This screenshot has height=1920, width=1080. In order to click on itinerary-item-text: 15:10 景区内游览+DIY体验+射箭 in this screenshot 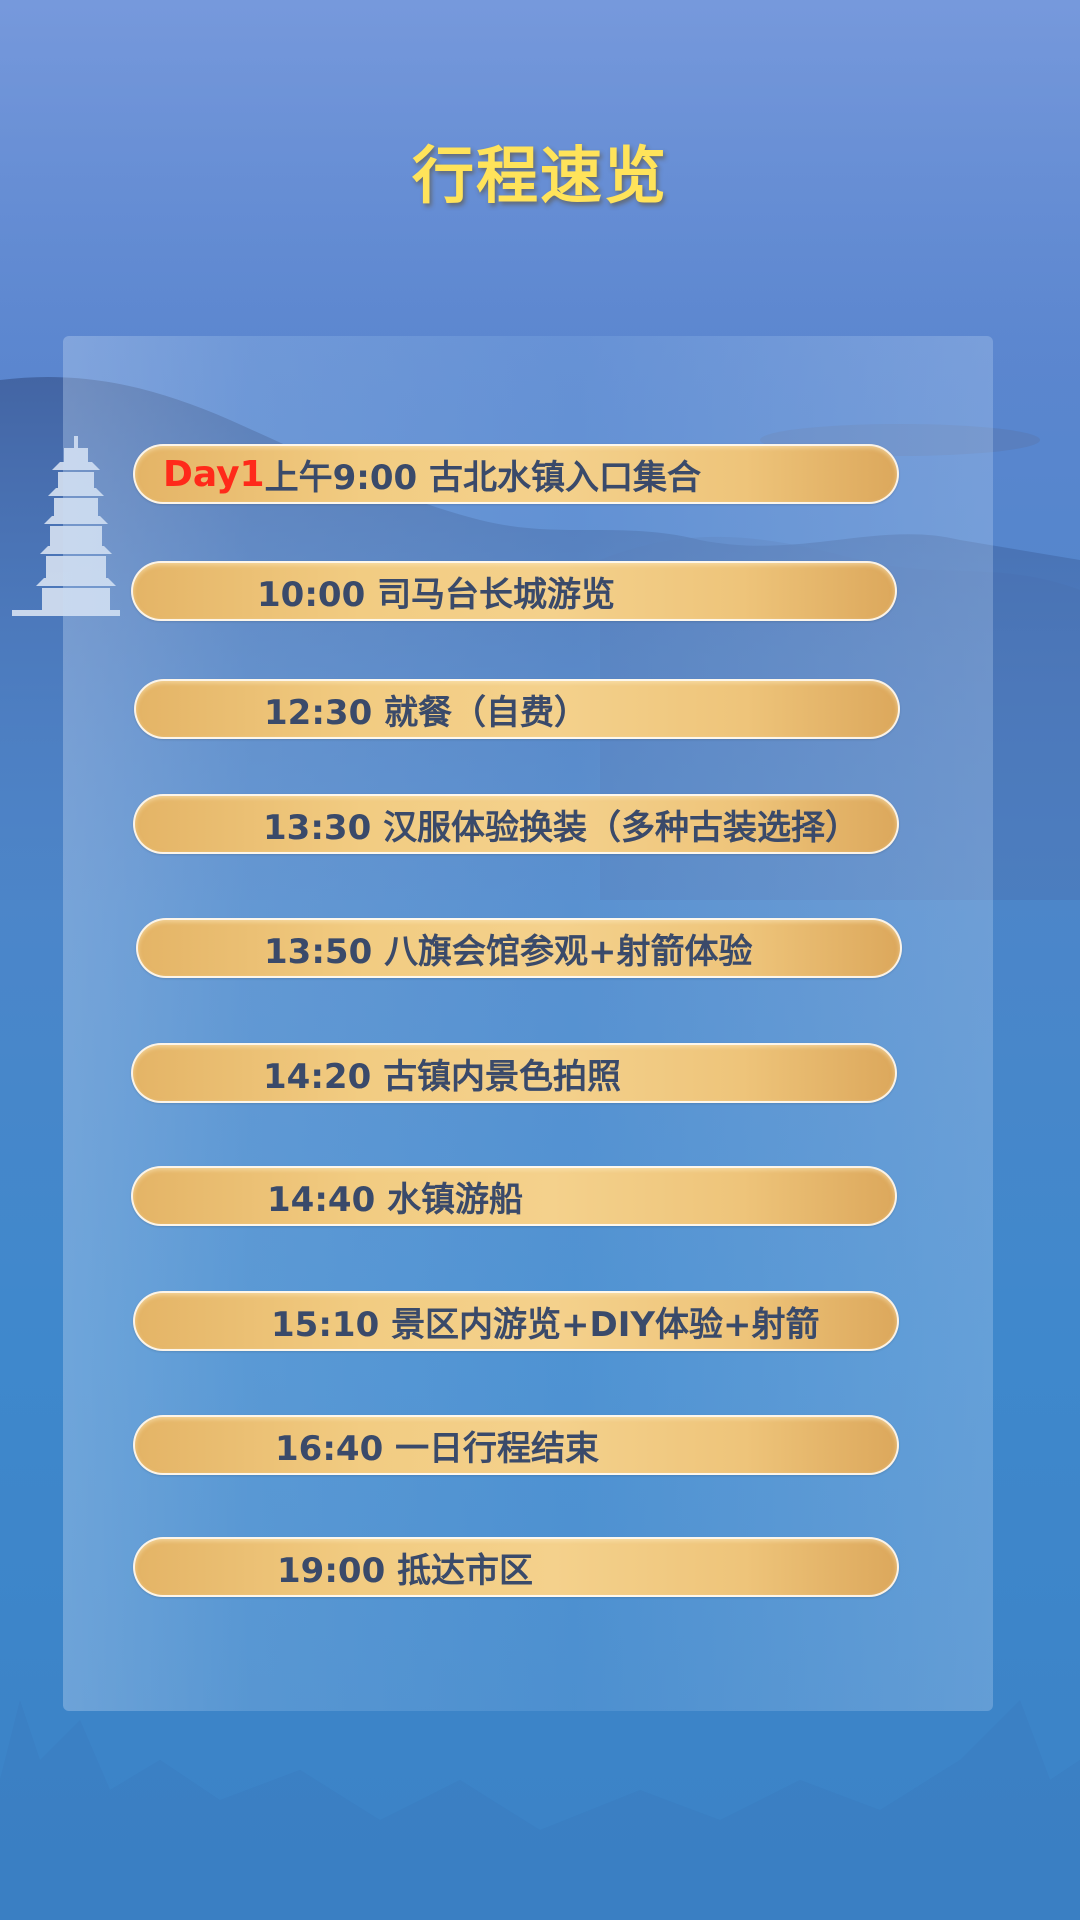, I will do `click(545, 1324)`.